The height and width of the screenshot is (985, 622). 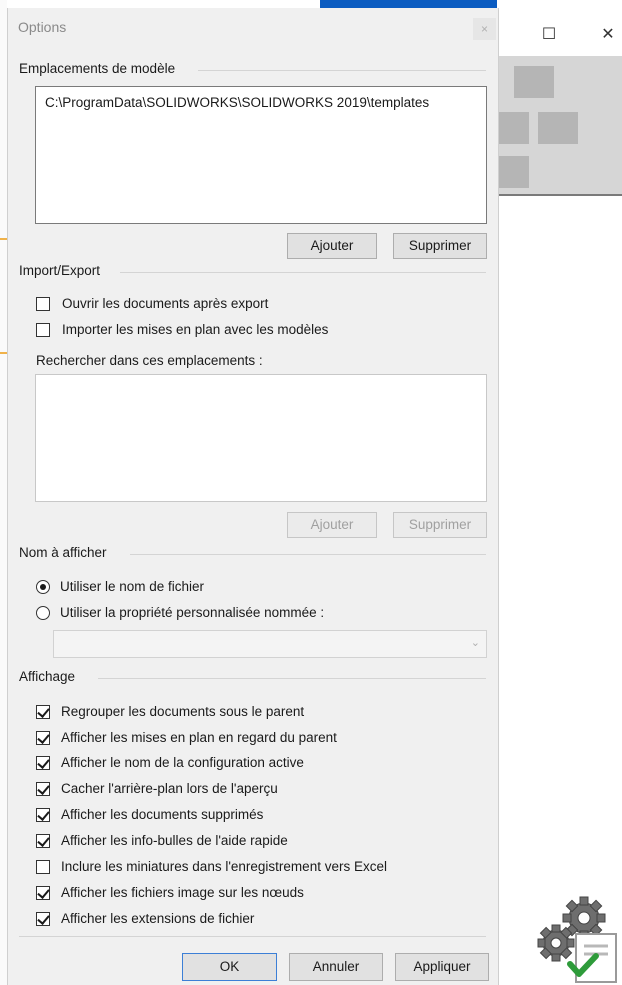 What do you see at coordinates (332, 525) in the screenshot?
I see `search-add-button: Ajouter` at bounding box center [332, 525].